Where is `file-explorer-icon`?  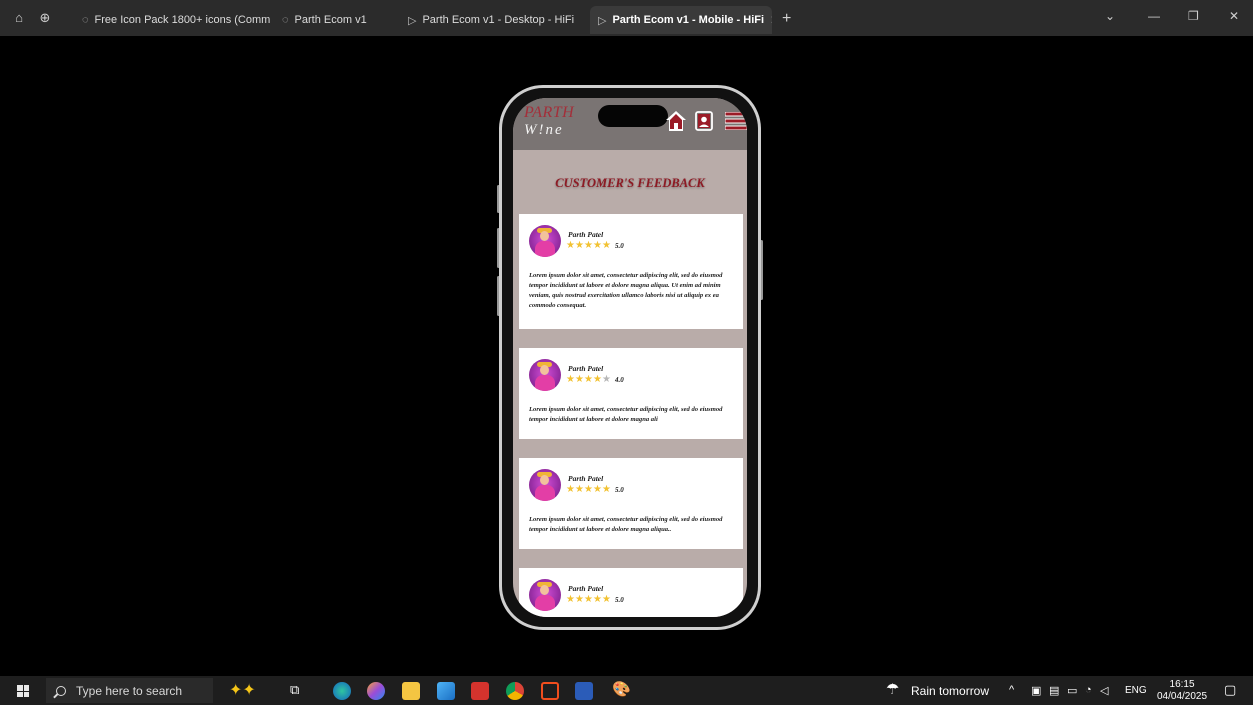
file-explorer-icon is located at coordinates (411, 691).